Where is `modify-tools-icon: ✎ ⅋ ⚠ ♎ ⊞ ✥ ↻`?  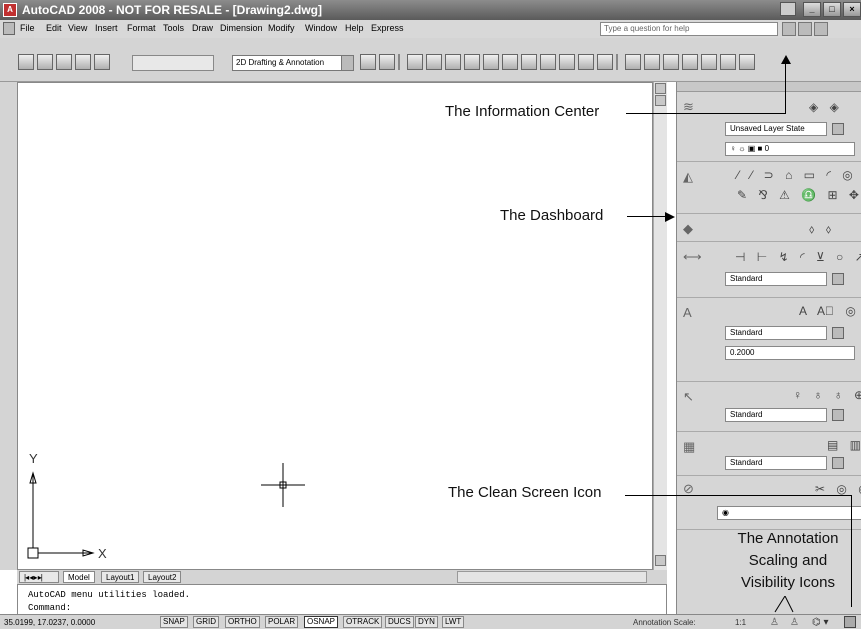 modify-tools-icon: ✎ ⅋ ⚠ ♎ ⊞ ✥ ↻ is located at coordinates (799, 195).